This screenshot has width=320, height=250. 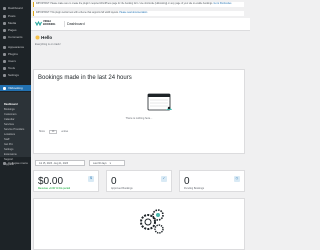 What do you see at coordinates (91, 179) in the screenshot?
I see `dollar-icon: $` at bounding box center [91, 179].